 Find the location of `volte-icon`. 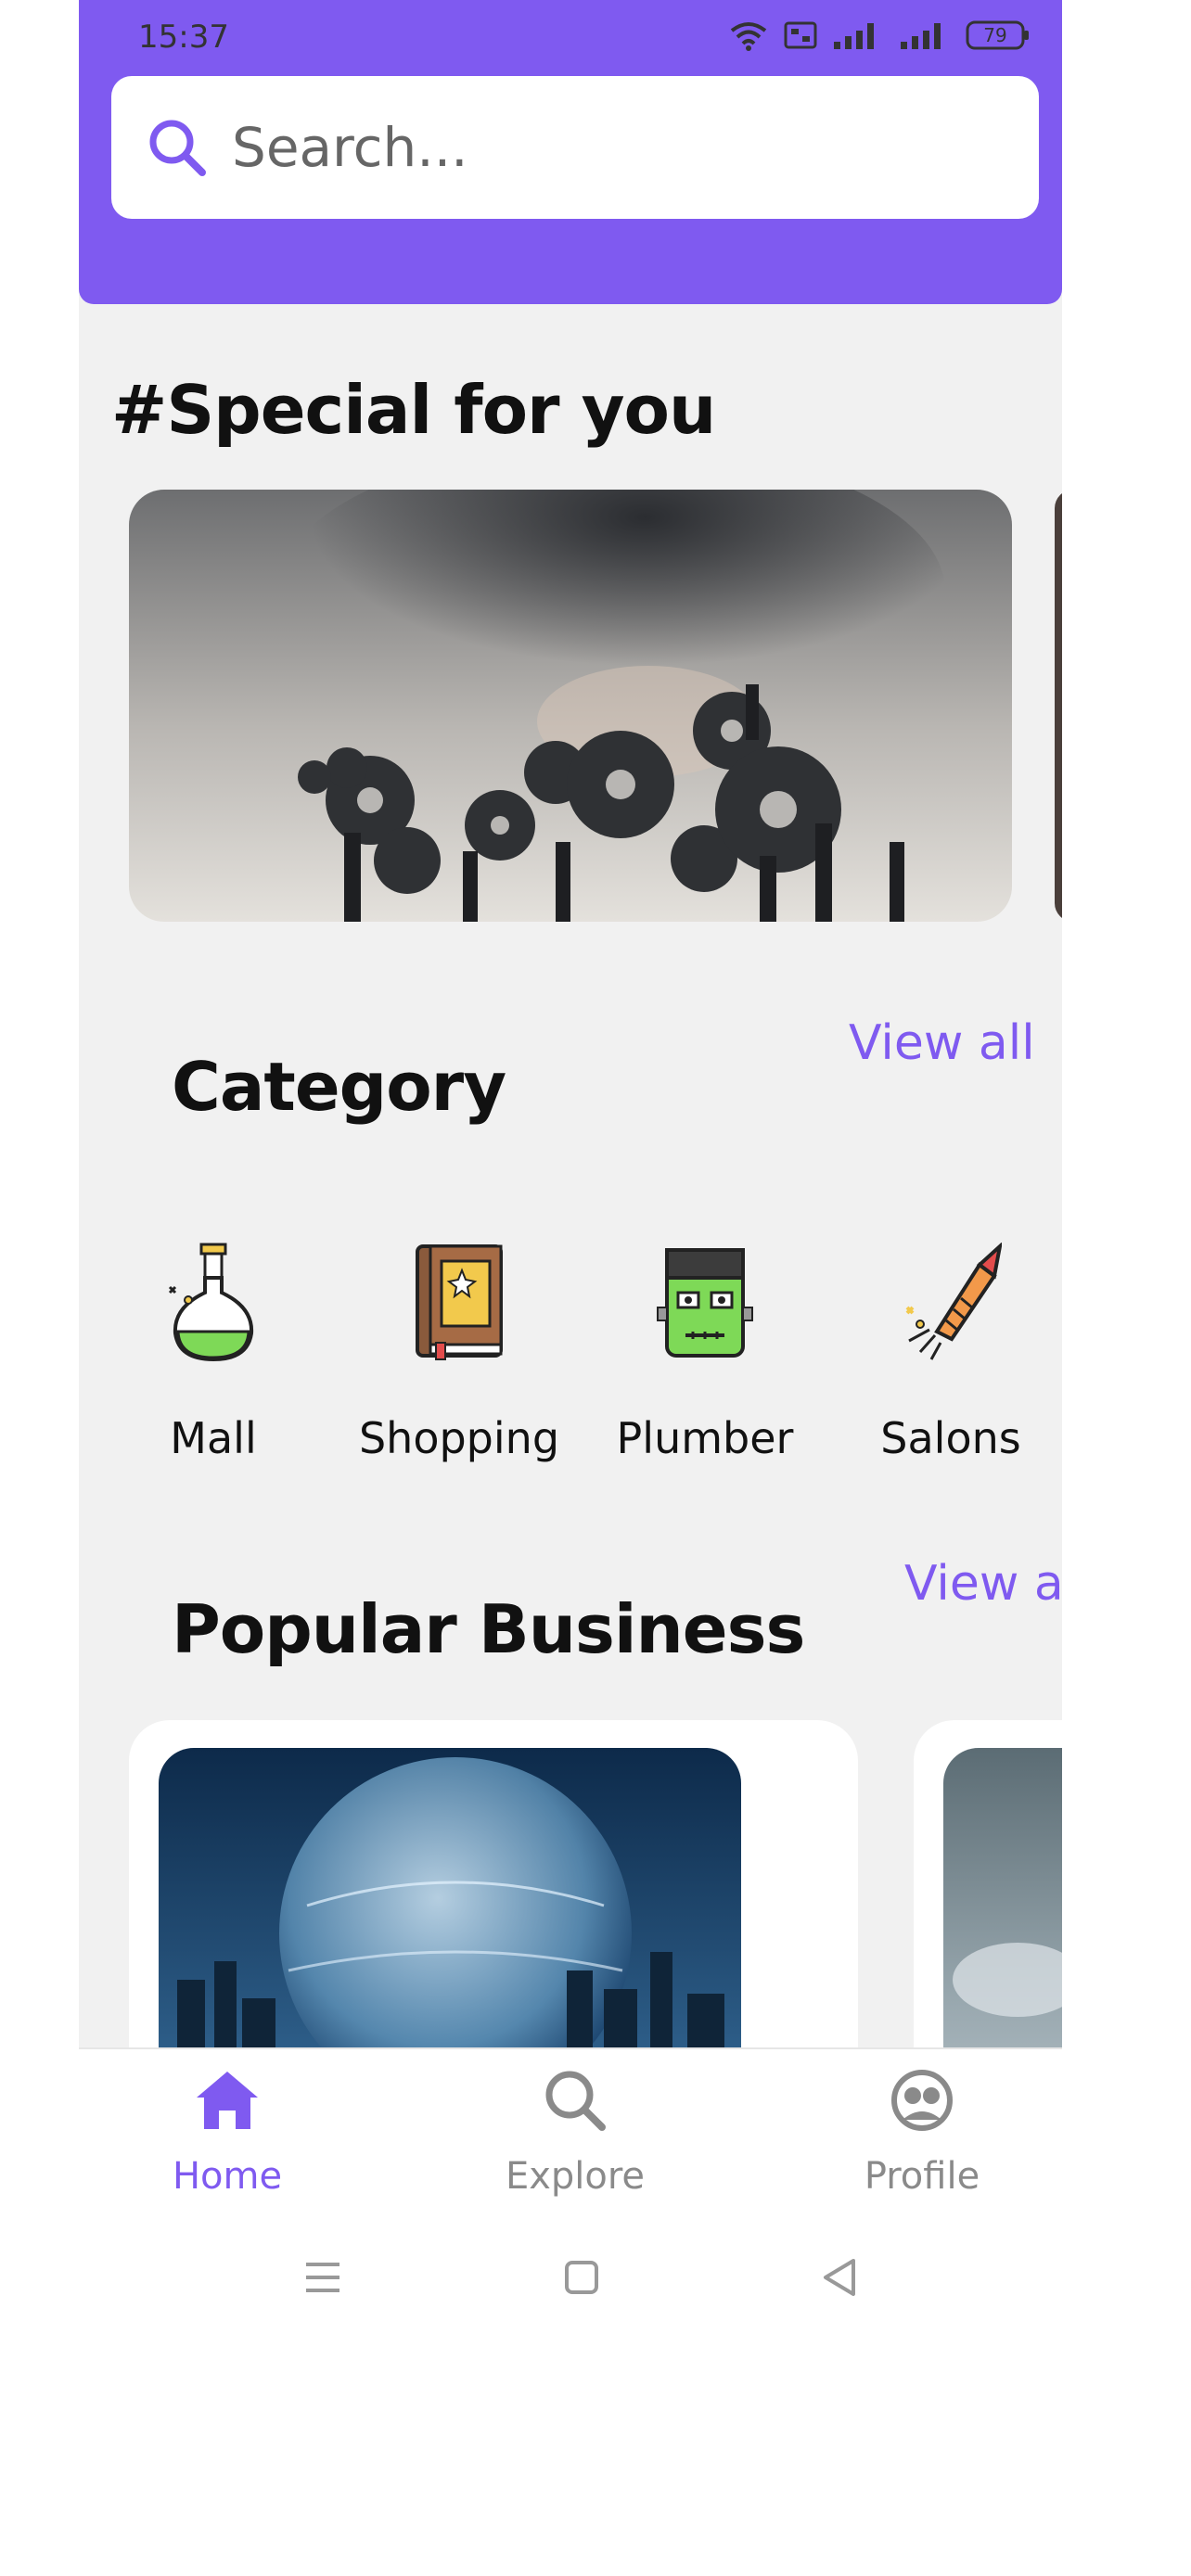

volte-icon is located at coordinates (801, 35).